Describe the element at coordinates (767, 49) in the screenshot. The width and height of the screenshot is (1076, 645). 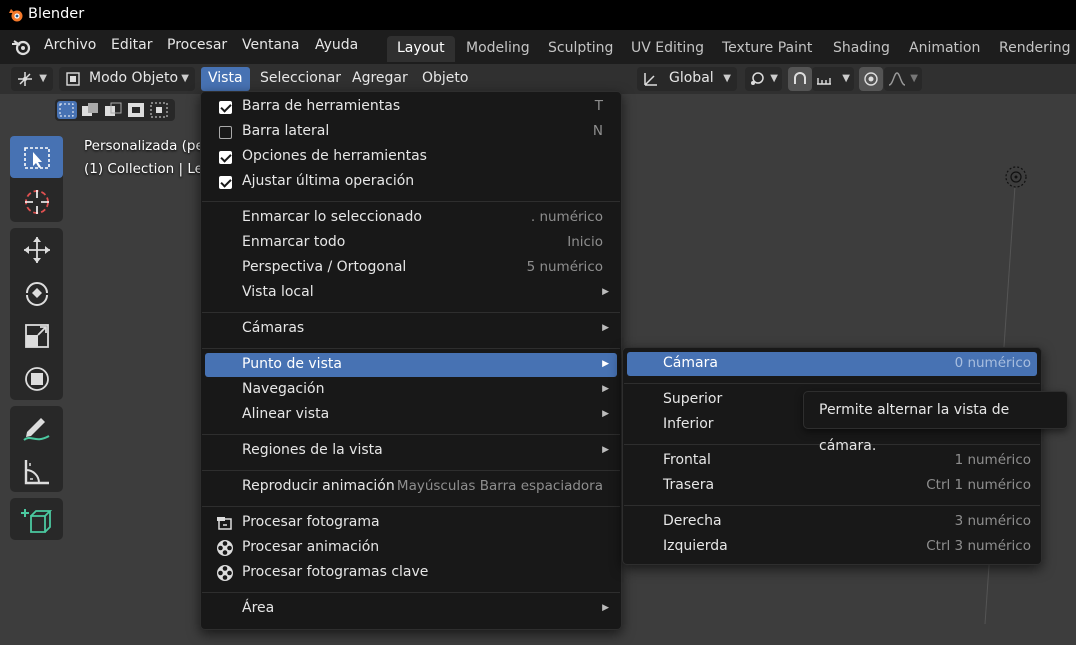
I see `tab-texture-paint: Texture Paint` at that location.